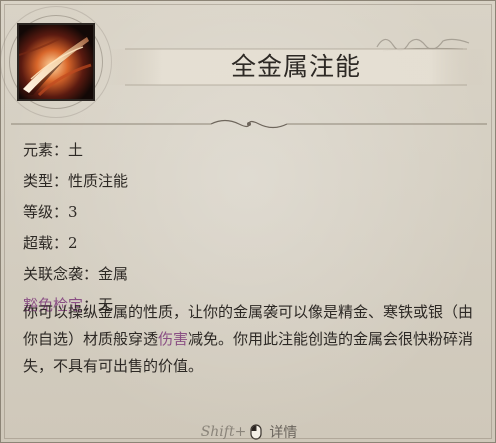 The width and height of the screenshot is (496, 443). Describe the element at coordinates (223, 431) in the screenshot. I see `shift-key-label: Shift+` at that location.